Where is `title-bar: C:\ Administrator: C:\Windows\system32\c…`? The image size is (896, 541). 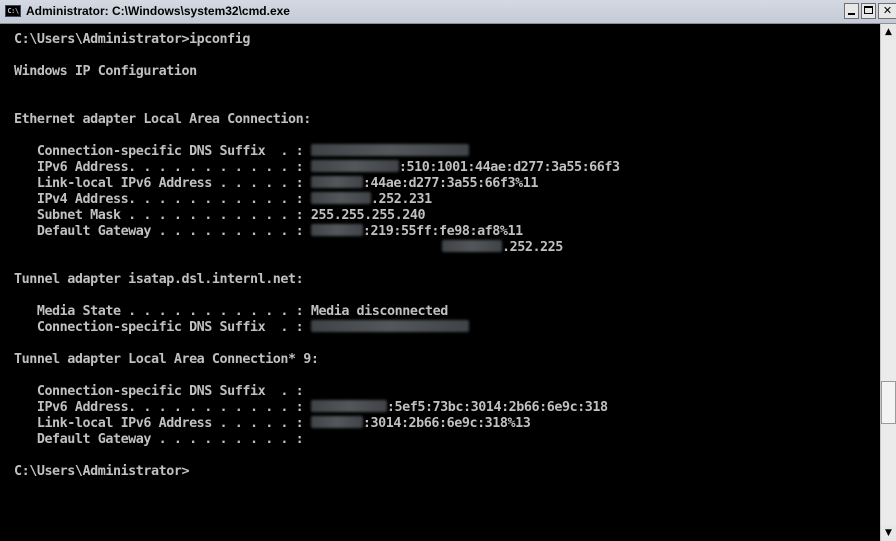
title-bar: C:\ Administrator: C:\Windows\system32\c… is located at coordinates (448, 12).